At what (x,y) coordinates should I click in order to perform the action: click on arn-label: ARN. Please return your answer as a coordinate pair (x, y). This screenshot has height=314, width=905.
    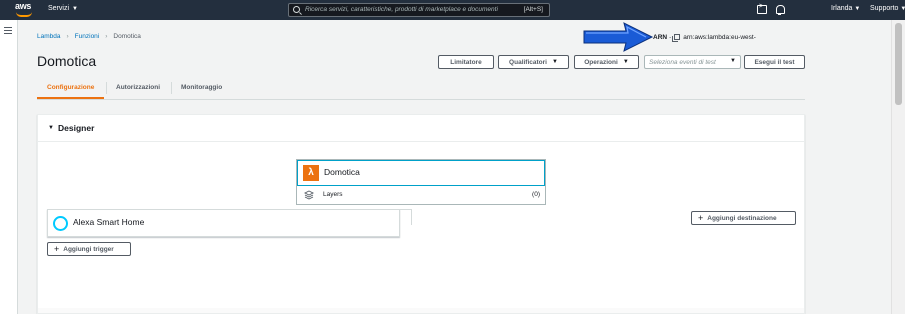
    Looking at the image, I should click on (660, 37).